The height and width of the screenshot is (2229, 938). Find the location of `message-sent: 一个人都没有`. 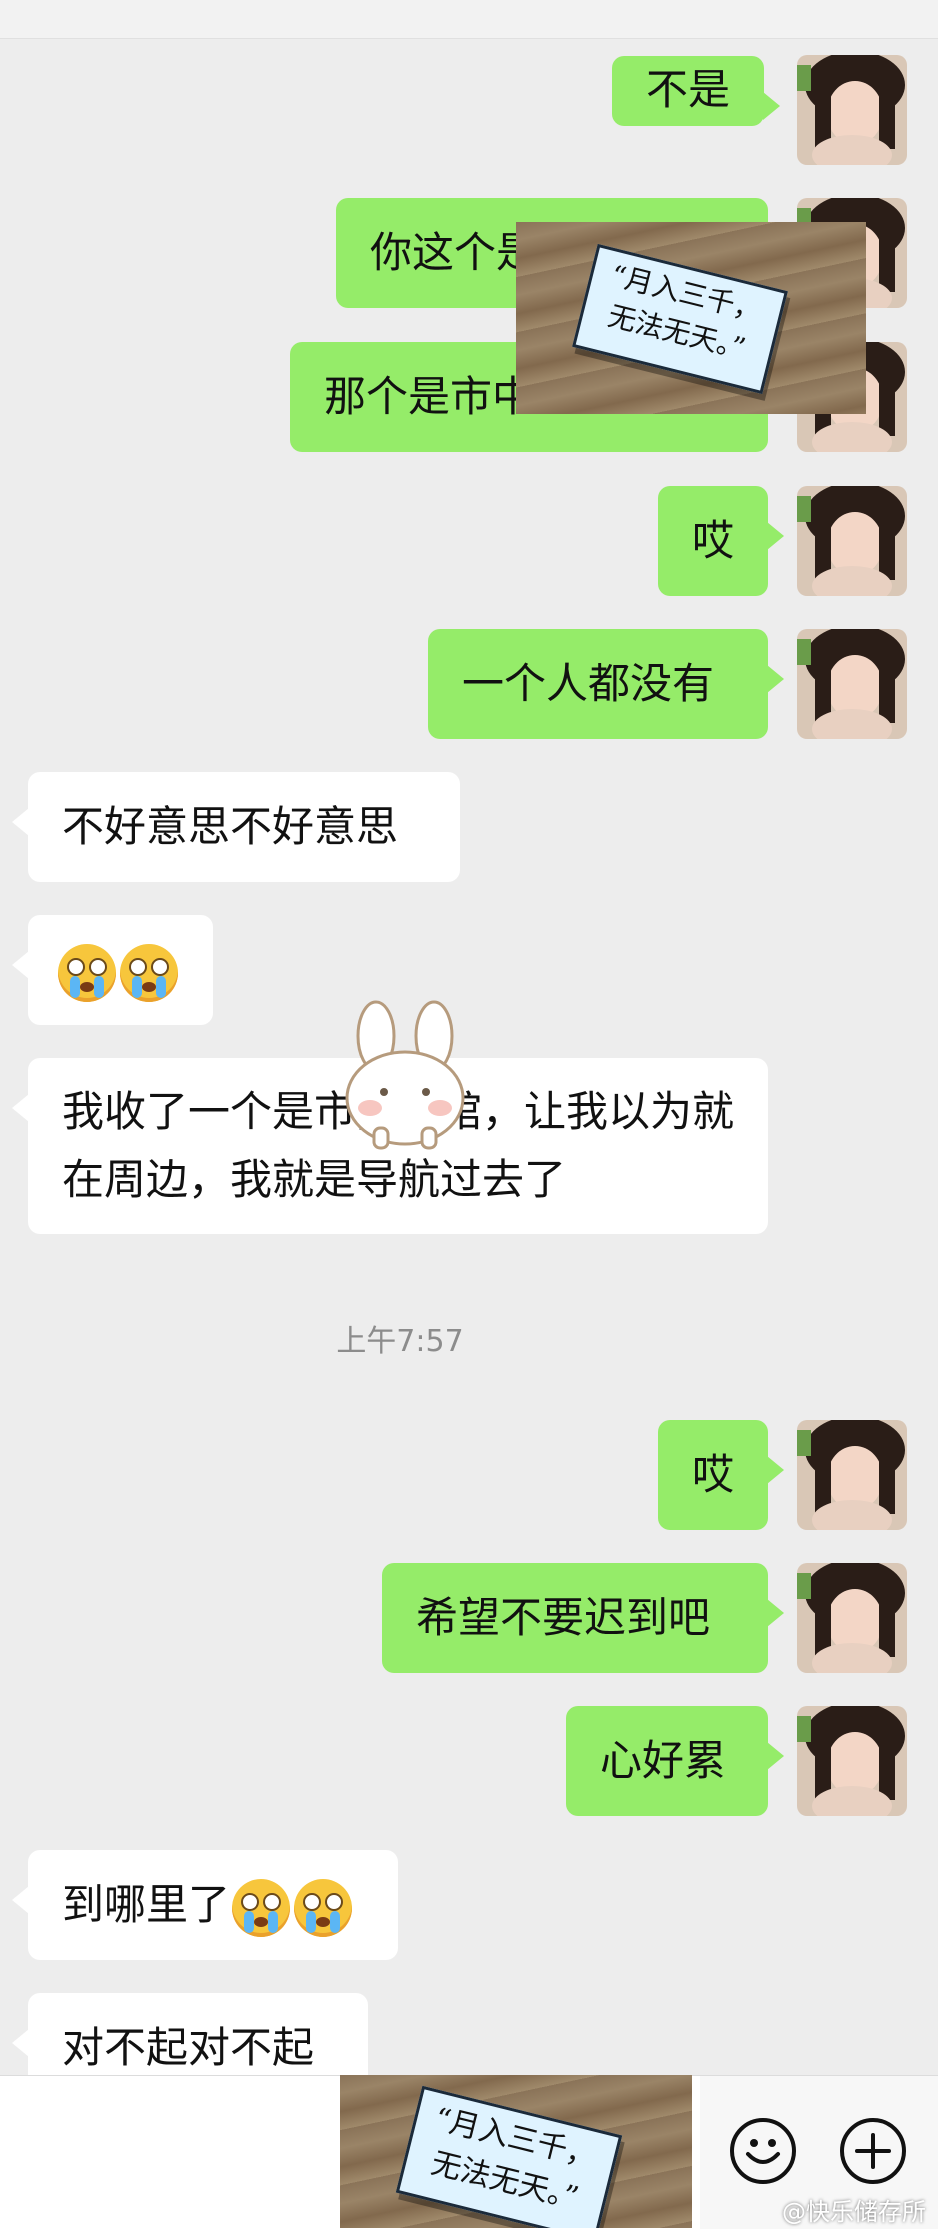

message-sent: 一个人都没有 is located at coordinates (606, 684).